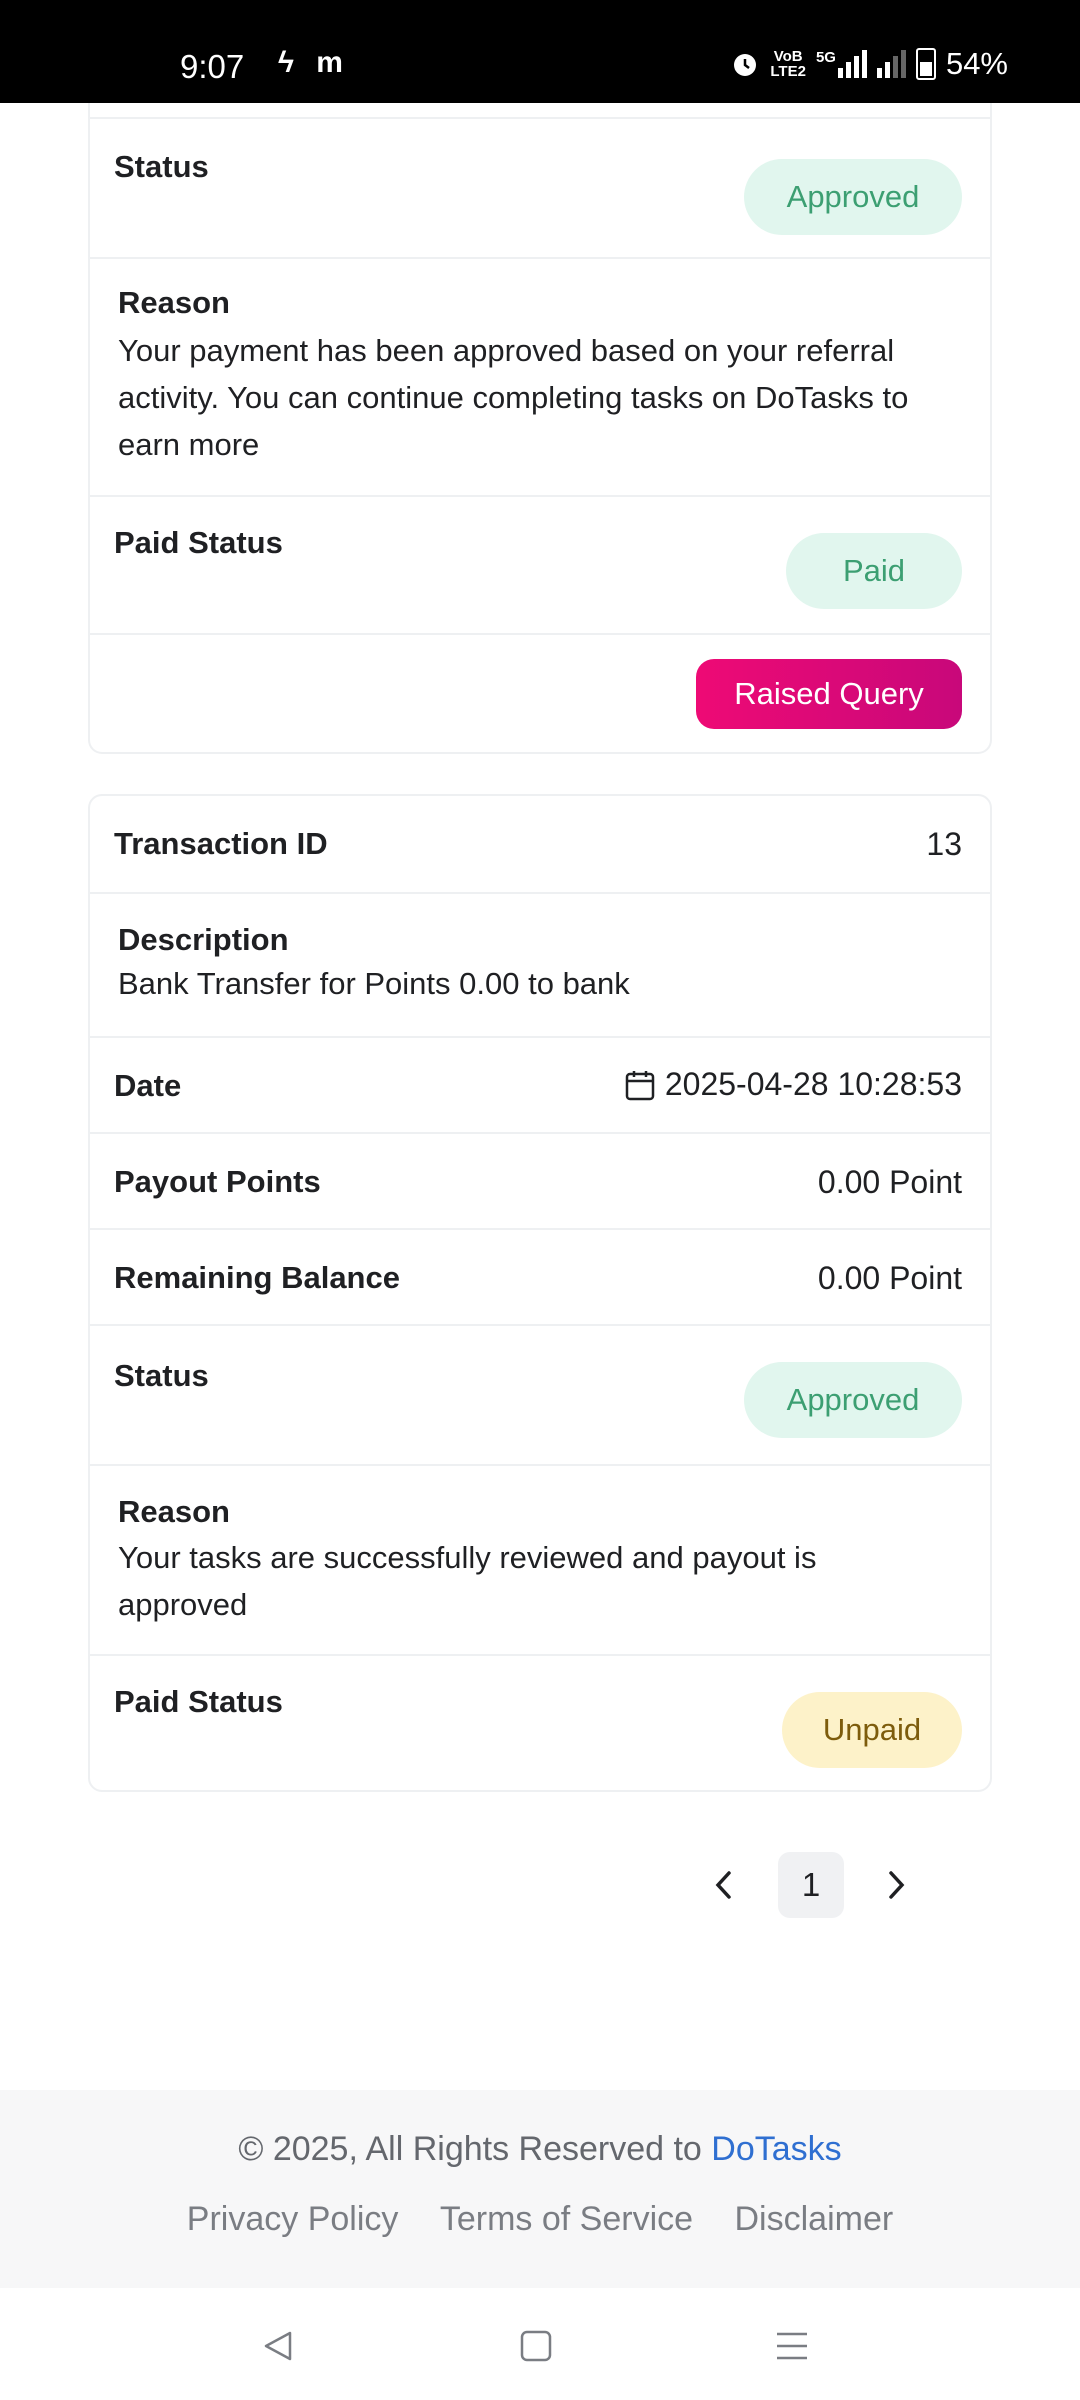  I want to click on next-page-button, so click(896, 1885).